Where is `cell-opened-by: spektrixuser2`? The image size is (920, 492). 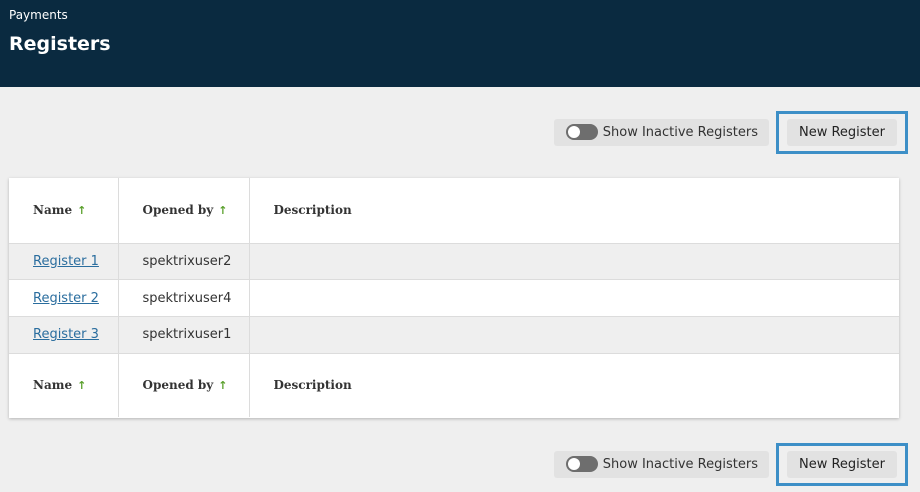 cell-opened-by: spektrixuser2 is located at coordinates (184, 261).